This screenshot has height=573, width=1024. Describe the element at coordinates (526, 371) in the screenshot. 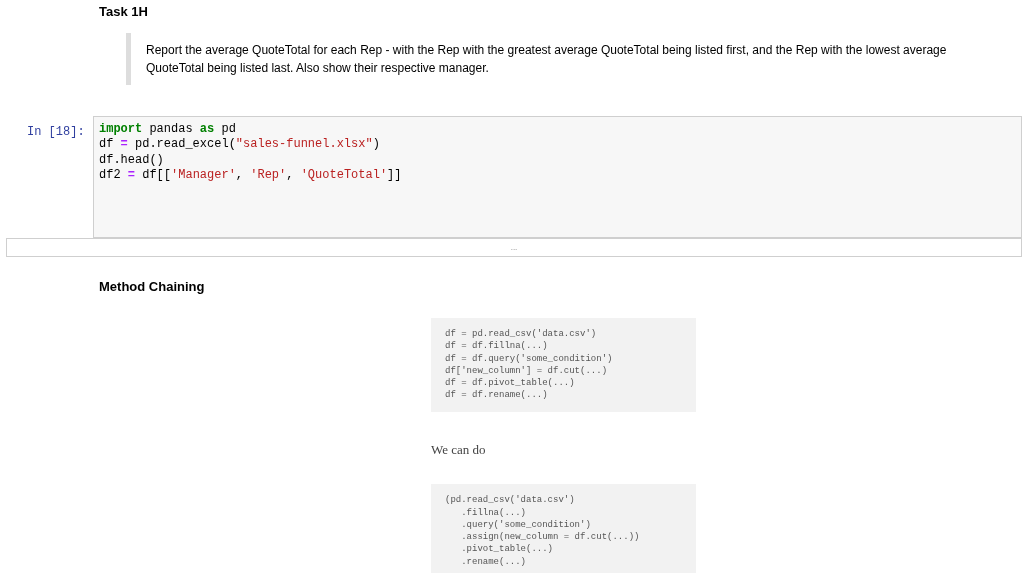

I see `code-line: df['new_column'] = df.cut(...)` at that location.